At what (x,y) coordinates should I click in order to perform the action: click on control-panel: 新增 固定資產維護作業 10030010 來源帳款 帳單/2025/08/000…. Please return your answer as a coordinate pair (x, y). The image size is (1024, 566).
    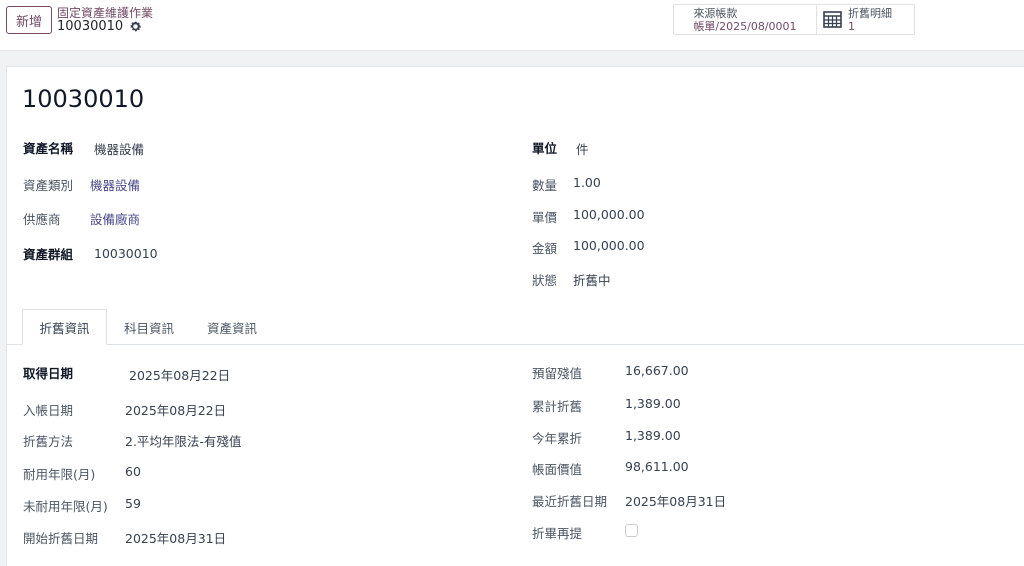
    Looking at the image, I should click on (512, 25).